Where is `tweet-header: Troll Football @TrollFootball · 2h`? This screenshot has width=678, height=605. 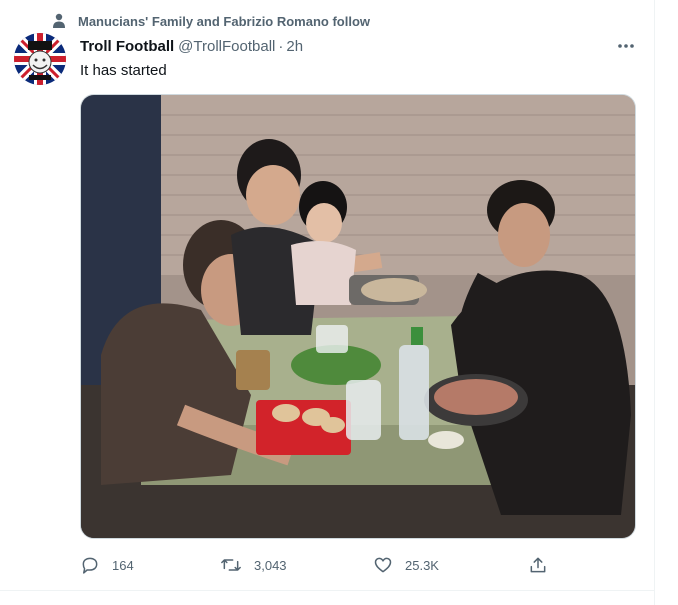
tweet-header: Troll Football @TrollFootball · 2h is located at coordinates (191, 46).